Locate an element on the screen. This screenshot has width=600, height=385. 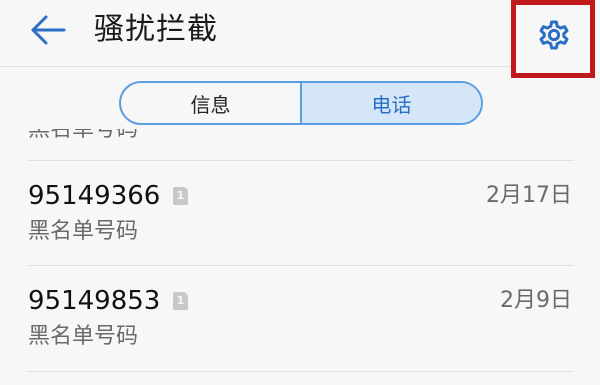
gear-icon is located at coordinates (554, 35).